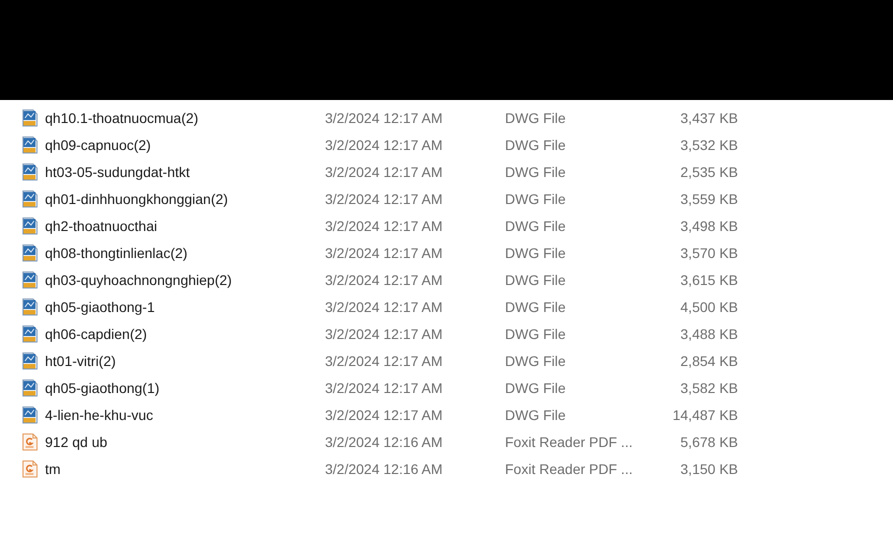 This screenshot has width=893, height=550. Describe the element at coordinates (446, 225) in the screenshot. I see `file-row: qh2-thoatnuocthai 3/2/2024 12:17 AM DWG File 3,498 KB` at that location.